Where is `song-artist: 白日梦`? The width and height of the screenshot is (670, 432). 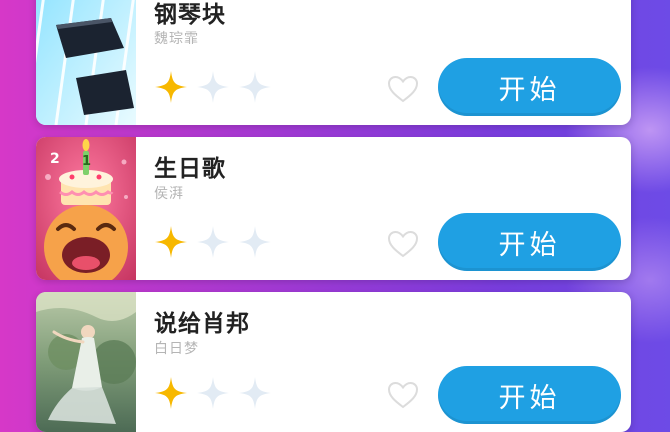 song-artist: 白日梦 is located at coordinates (176, 349).